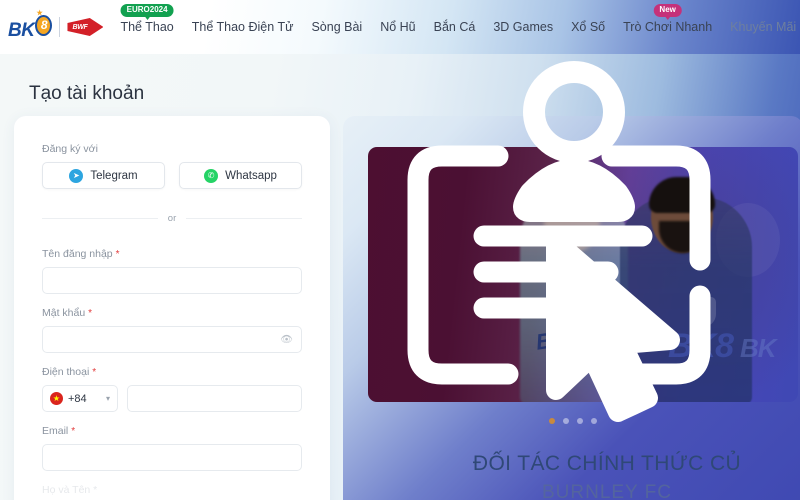 This screenshot has height=500, width=800. Describe the element at coordinates (114, 175) in the screenshot. I see `telegram-label: Telegram` at that location.